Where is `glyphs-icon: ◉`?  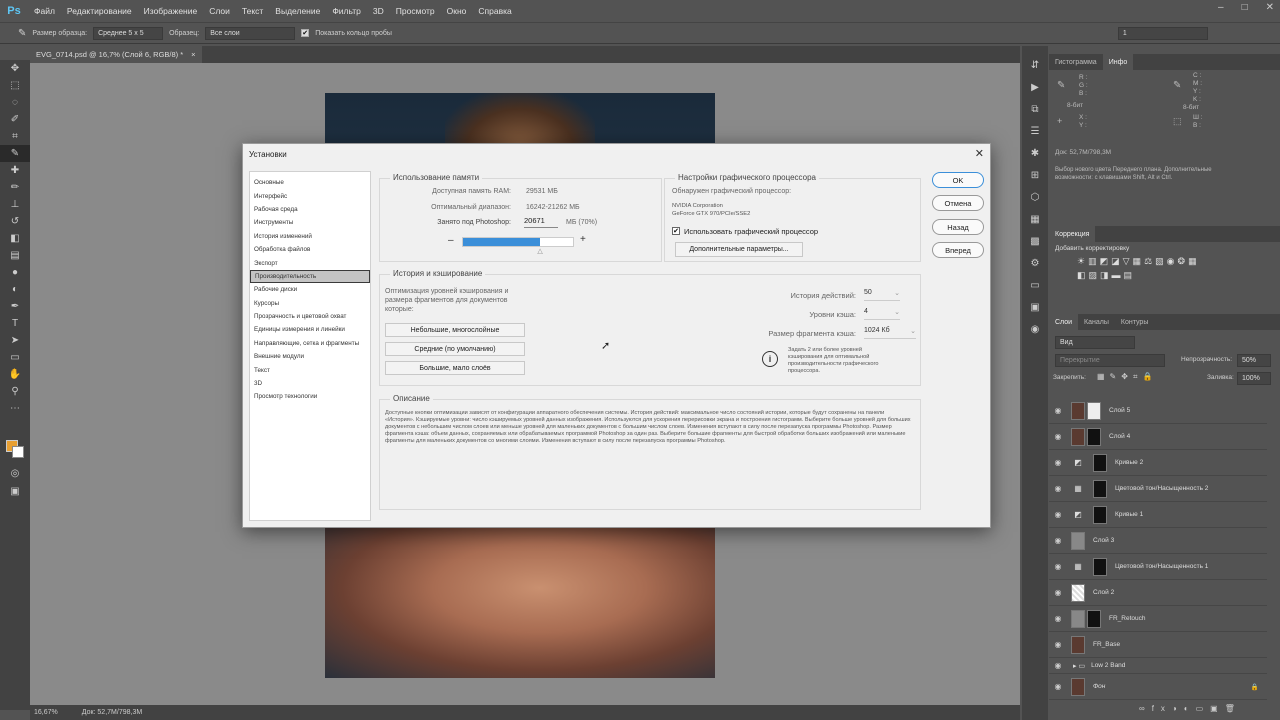
glyphs-icon: ◉ is located at coordinates (1035, 329).